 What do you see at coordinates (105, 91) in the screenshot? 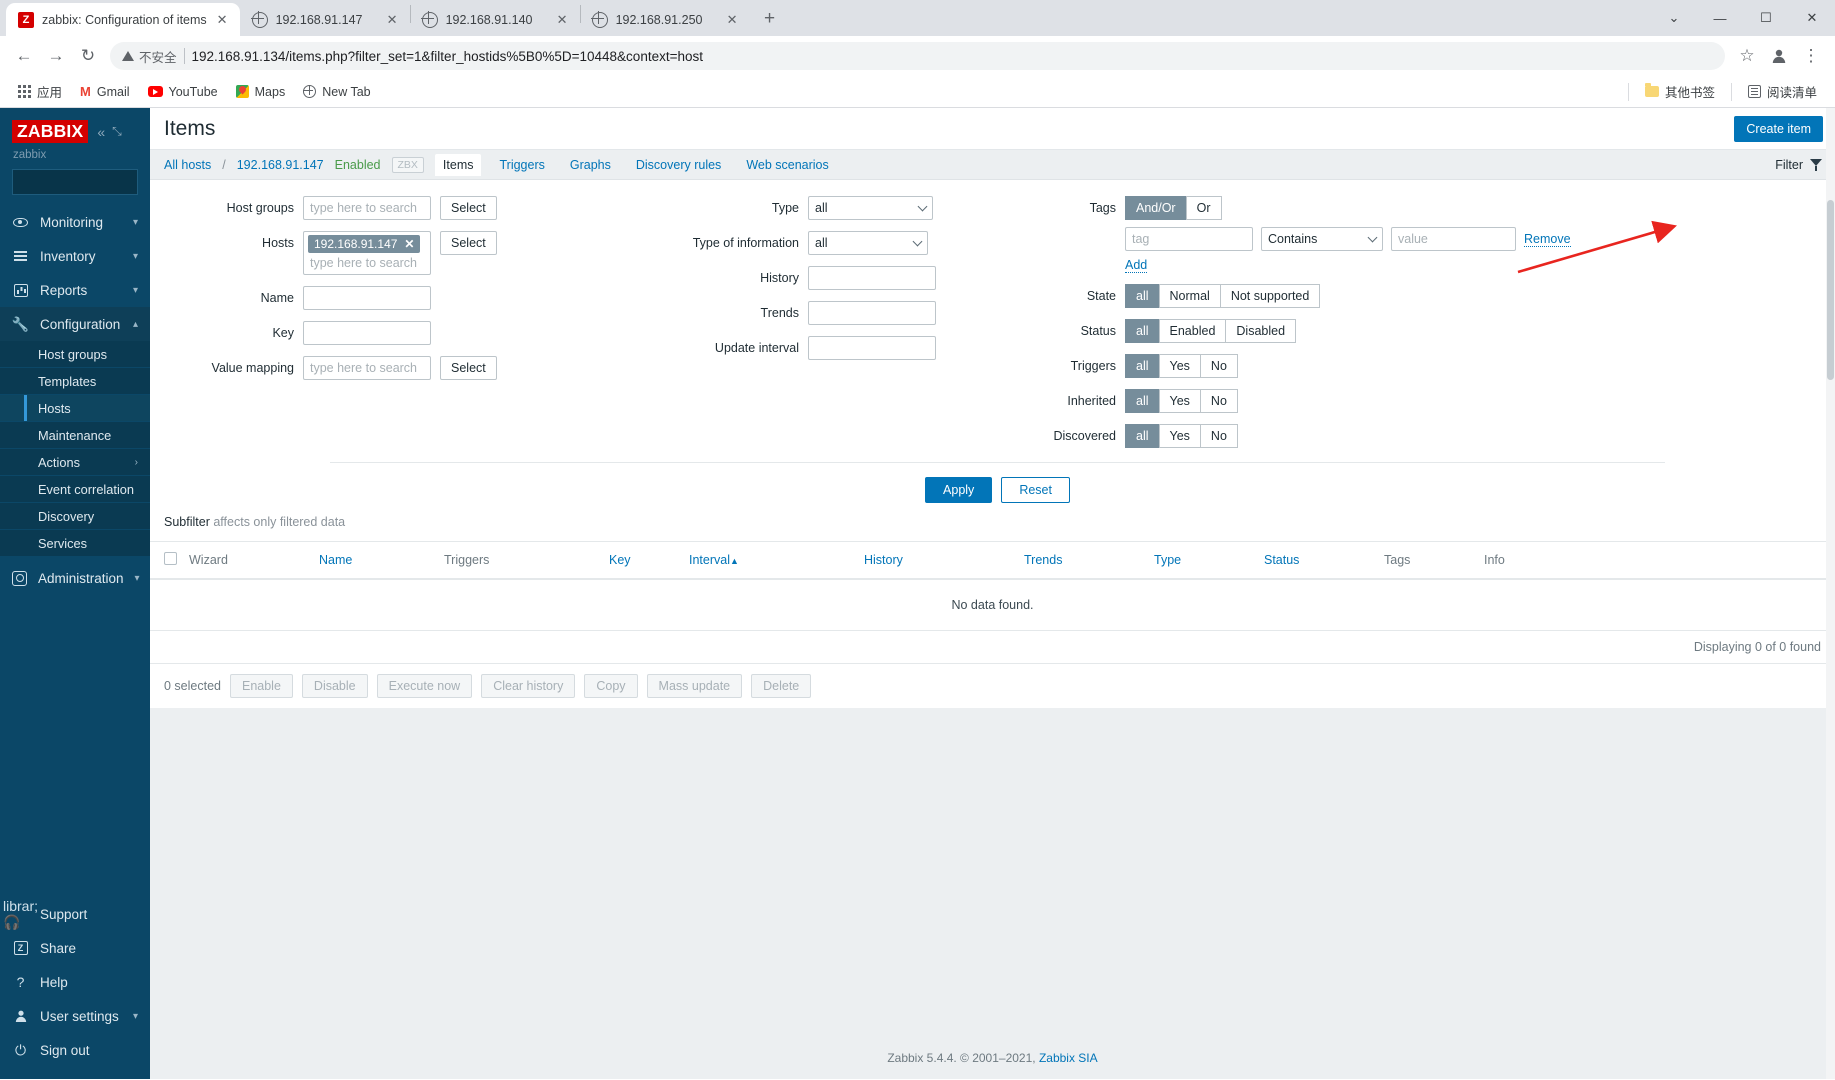
I see `bookmark-gmail: M Gmail` at bounding box center [105, 91].